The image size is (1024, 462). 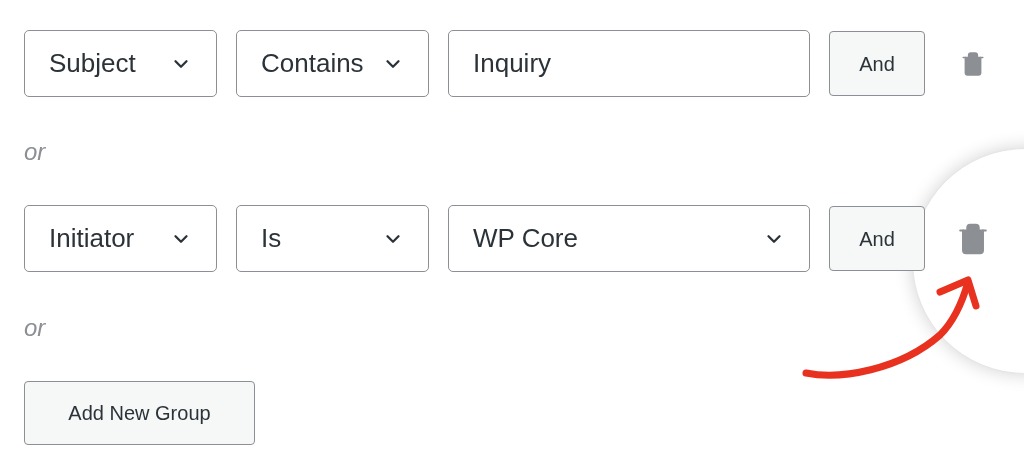 I want to click on trash-icon, so click(x=973, y=63).